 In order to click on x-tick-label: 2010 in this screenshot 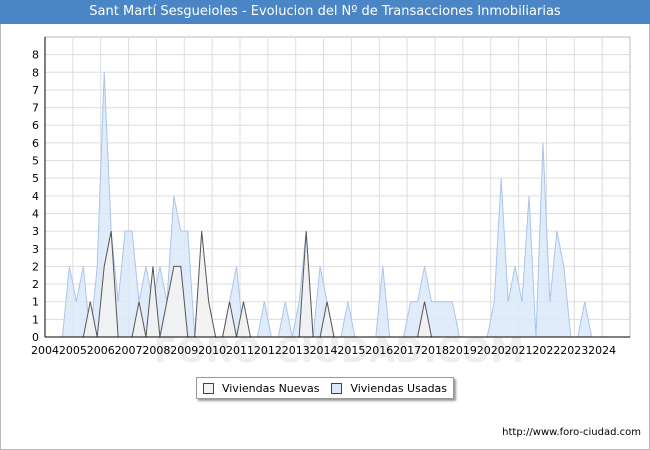, I will do `click(212, 350)`.